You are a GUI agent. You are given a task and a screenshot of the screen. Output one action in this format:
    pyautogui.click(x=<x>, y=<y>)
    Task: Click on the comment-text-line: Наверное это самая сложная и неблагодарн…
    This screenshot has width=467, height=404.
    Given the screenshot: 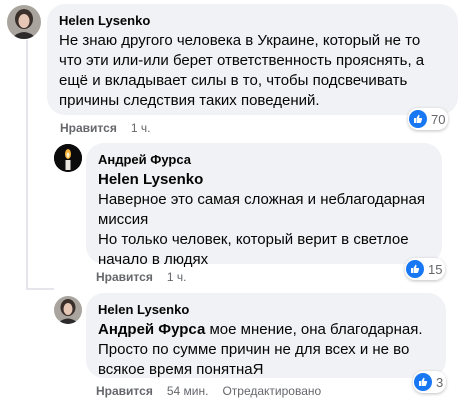 What is the action you would take?
    pyautogui.click(x=262, y=209)
    